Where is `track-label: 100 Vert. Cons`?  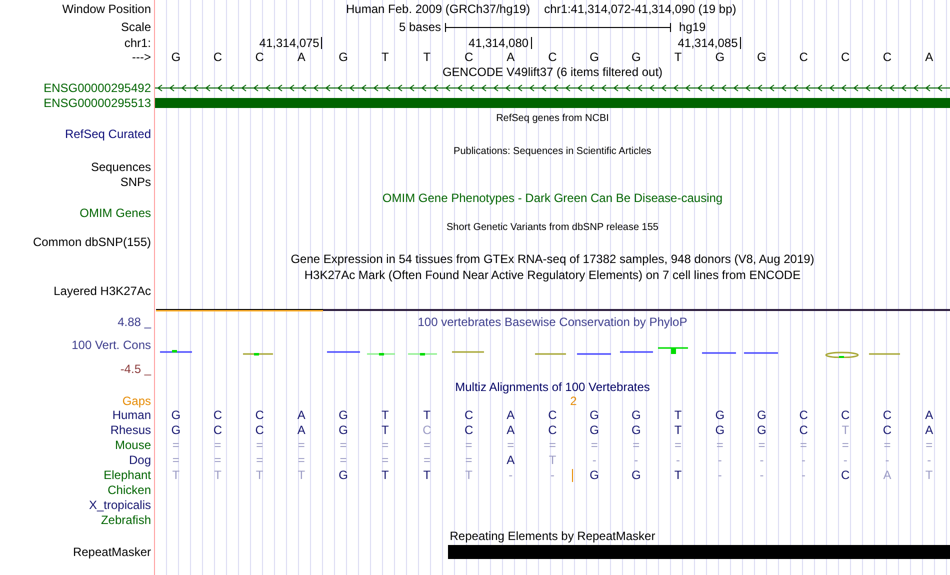
track-label: 100 Vert. Cons is located at coordinates (111, 345).